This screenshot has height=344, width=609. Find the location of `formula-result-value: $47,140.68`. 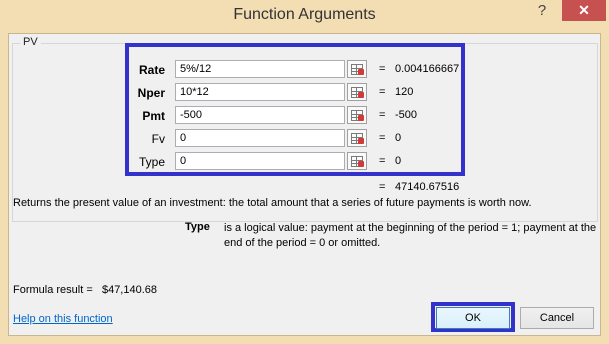

formula-result-value: $47,140.68 is located at coordinates (129, 290).